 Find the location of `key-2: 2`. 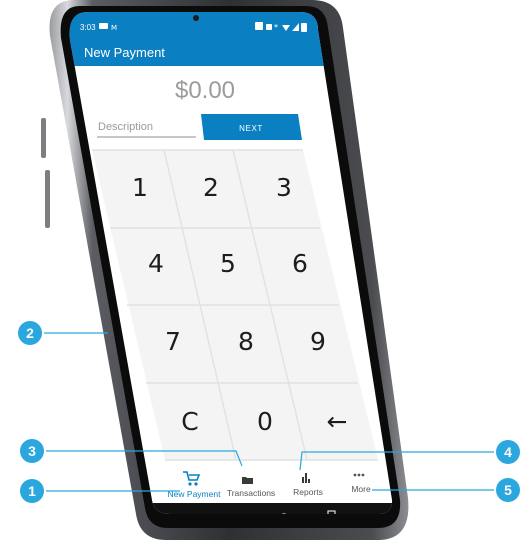

key-2: 2 is located at coordinates (211, 187).